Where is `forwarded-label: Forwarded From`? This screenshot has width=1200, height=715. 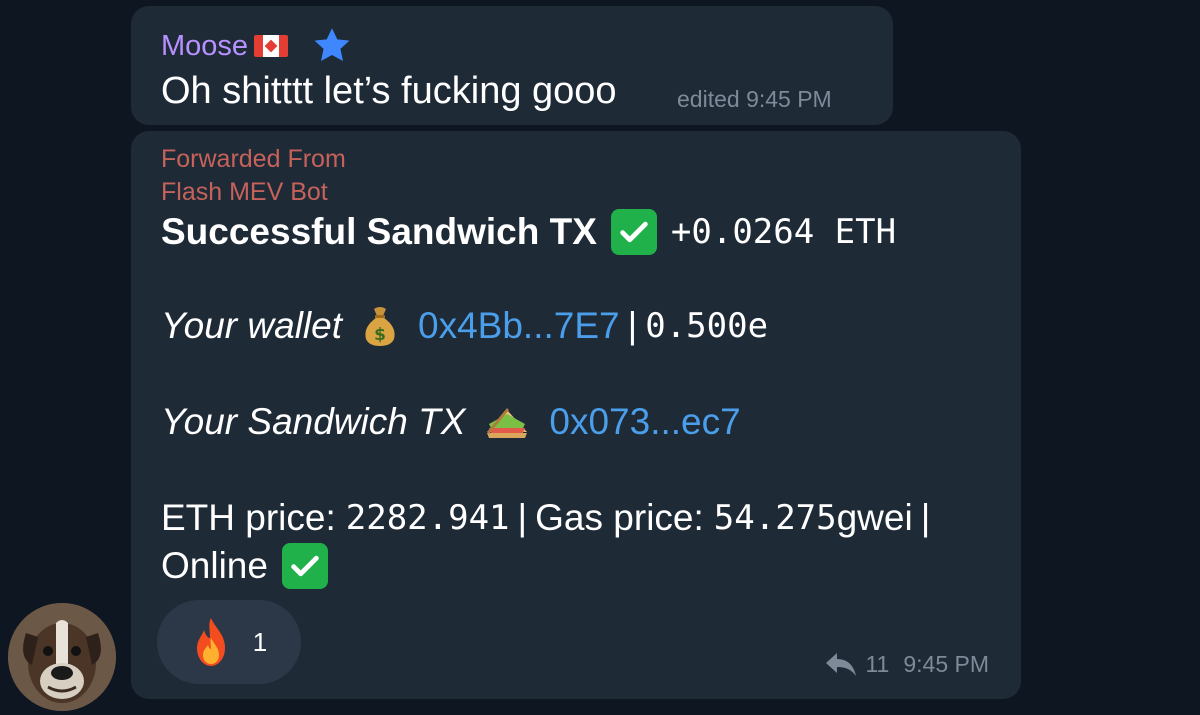
forwarded-label: Forwarded From is located at coordinates (253, 159).